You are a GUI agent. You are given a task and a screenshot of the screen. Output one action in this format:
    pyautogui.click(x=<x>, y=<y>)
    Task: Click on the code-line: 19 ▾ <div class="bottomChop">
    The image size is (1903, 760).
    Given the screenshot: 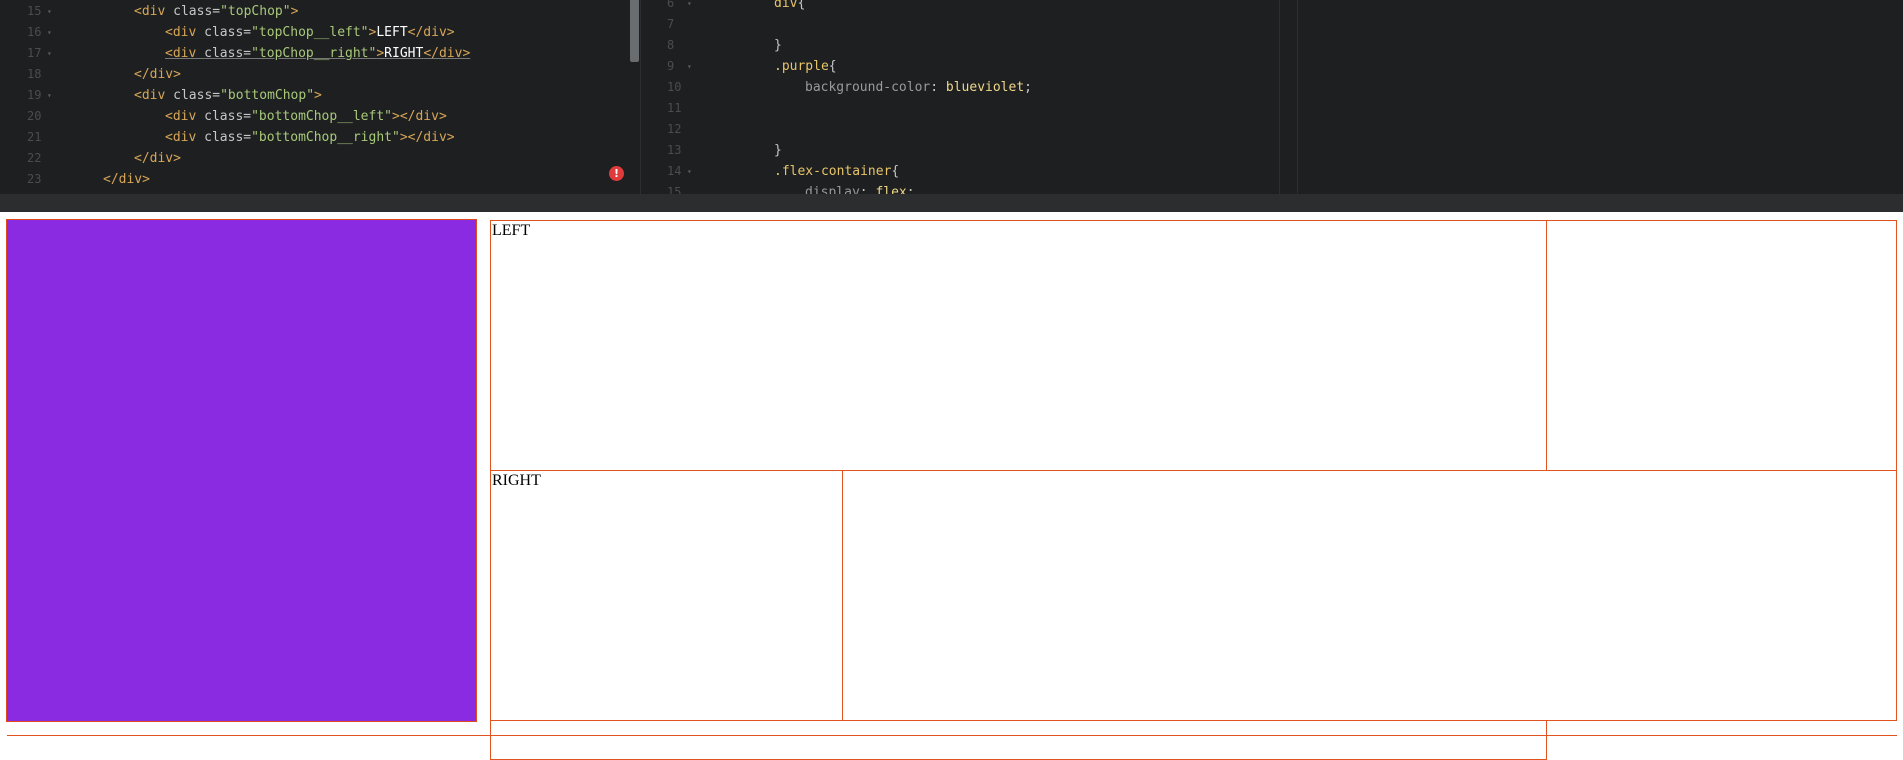 What is the action you would take?
    pyautogui.click(x=328, y=95)
    